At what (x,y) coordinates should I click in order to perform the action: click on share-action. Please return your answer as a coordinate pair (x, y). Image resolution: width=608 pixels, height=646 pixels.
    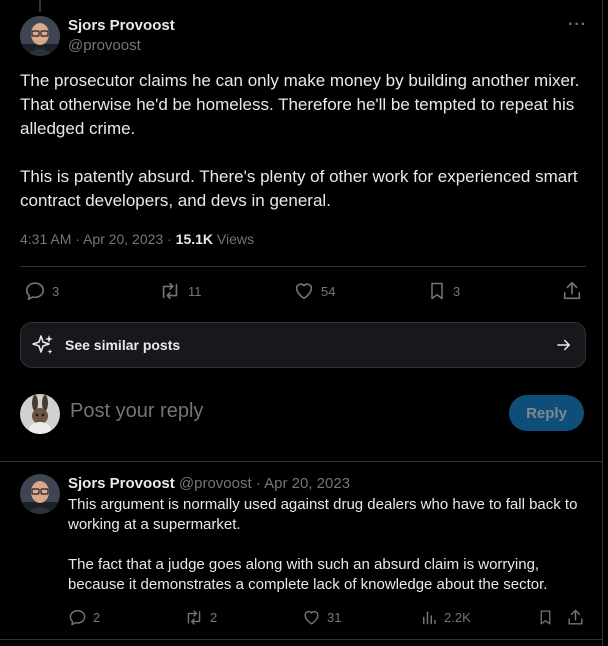
    Looking at the image, I should click on (572, 291).